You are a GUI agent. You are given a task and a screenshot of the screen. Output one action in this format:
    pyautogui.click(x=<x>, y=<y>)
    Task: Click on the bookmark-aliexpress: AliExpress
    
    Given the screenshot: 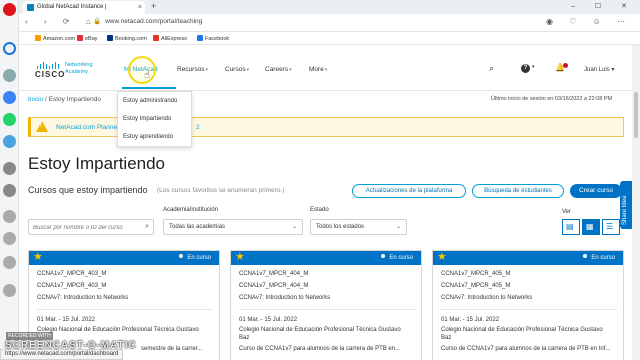 What is the action you would take?
    pyautogui.click(x=170, y=38)
    